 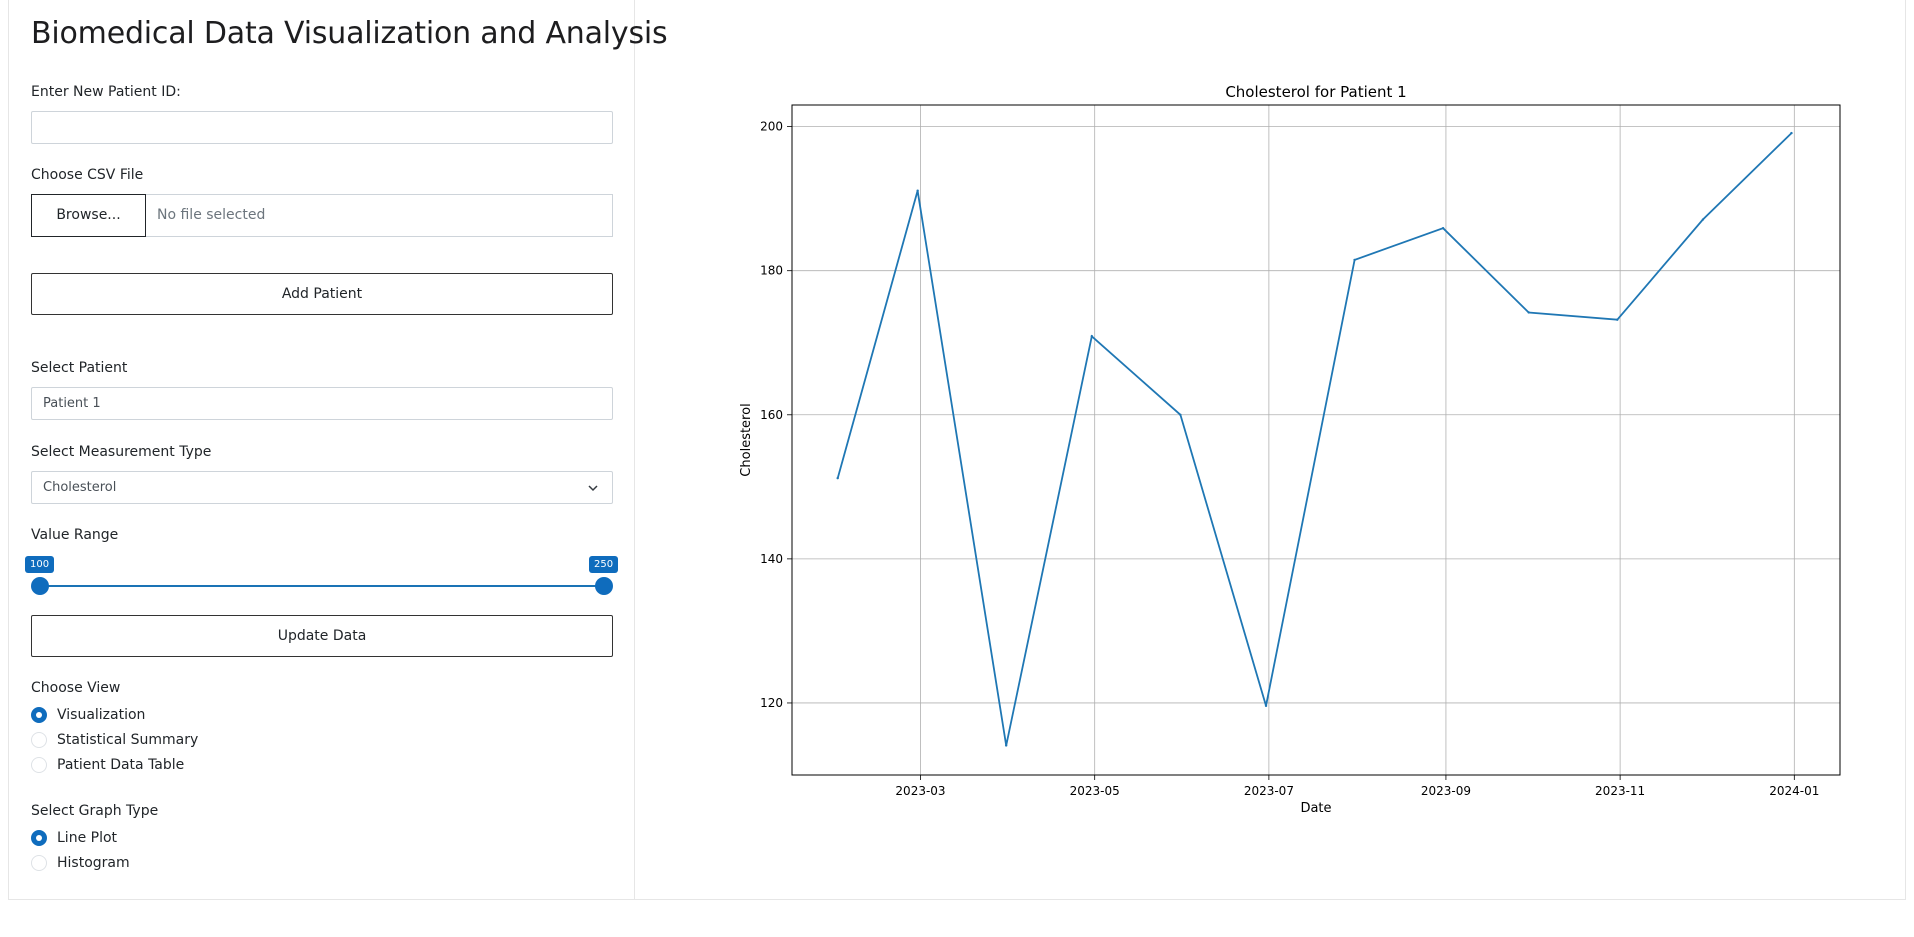 I want to click on view-option-statistical-summary: Statistical Summary, so click(x=114, y=740).